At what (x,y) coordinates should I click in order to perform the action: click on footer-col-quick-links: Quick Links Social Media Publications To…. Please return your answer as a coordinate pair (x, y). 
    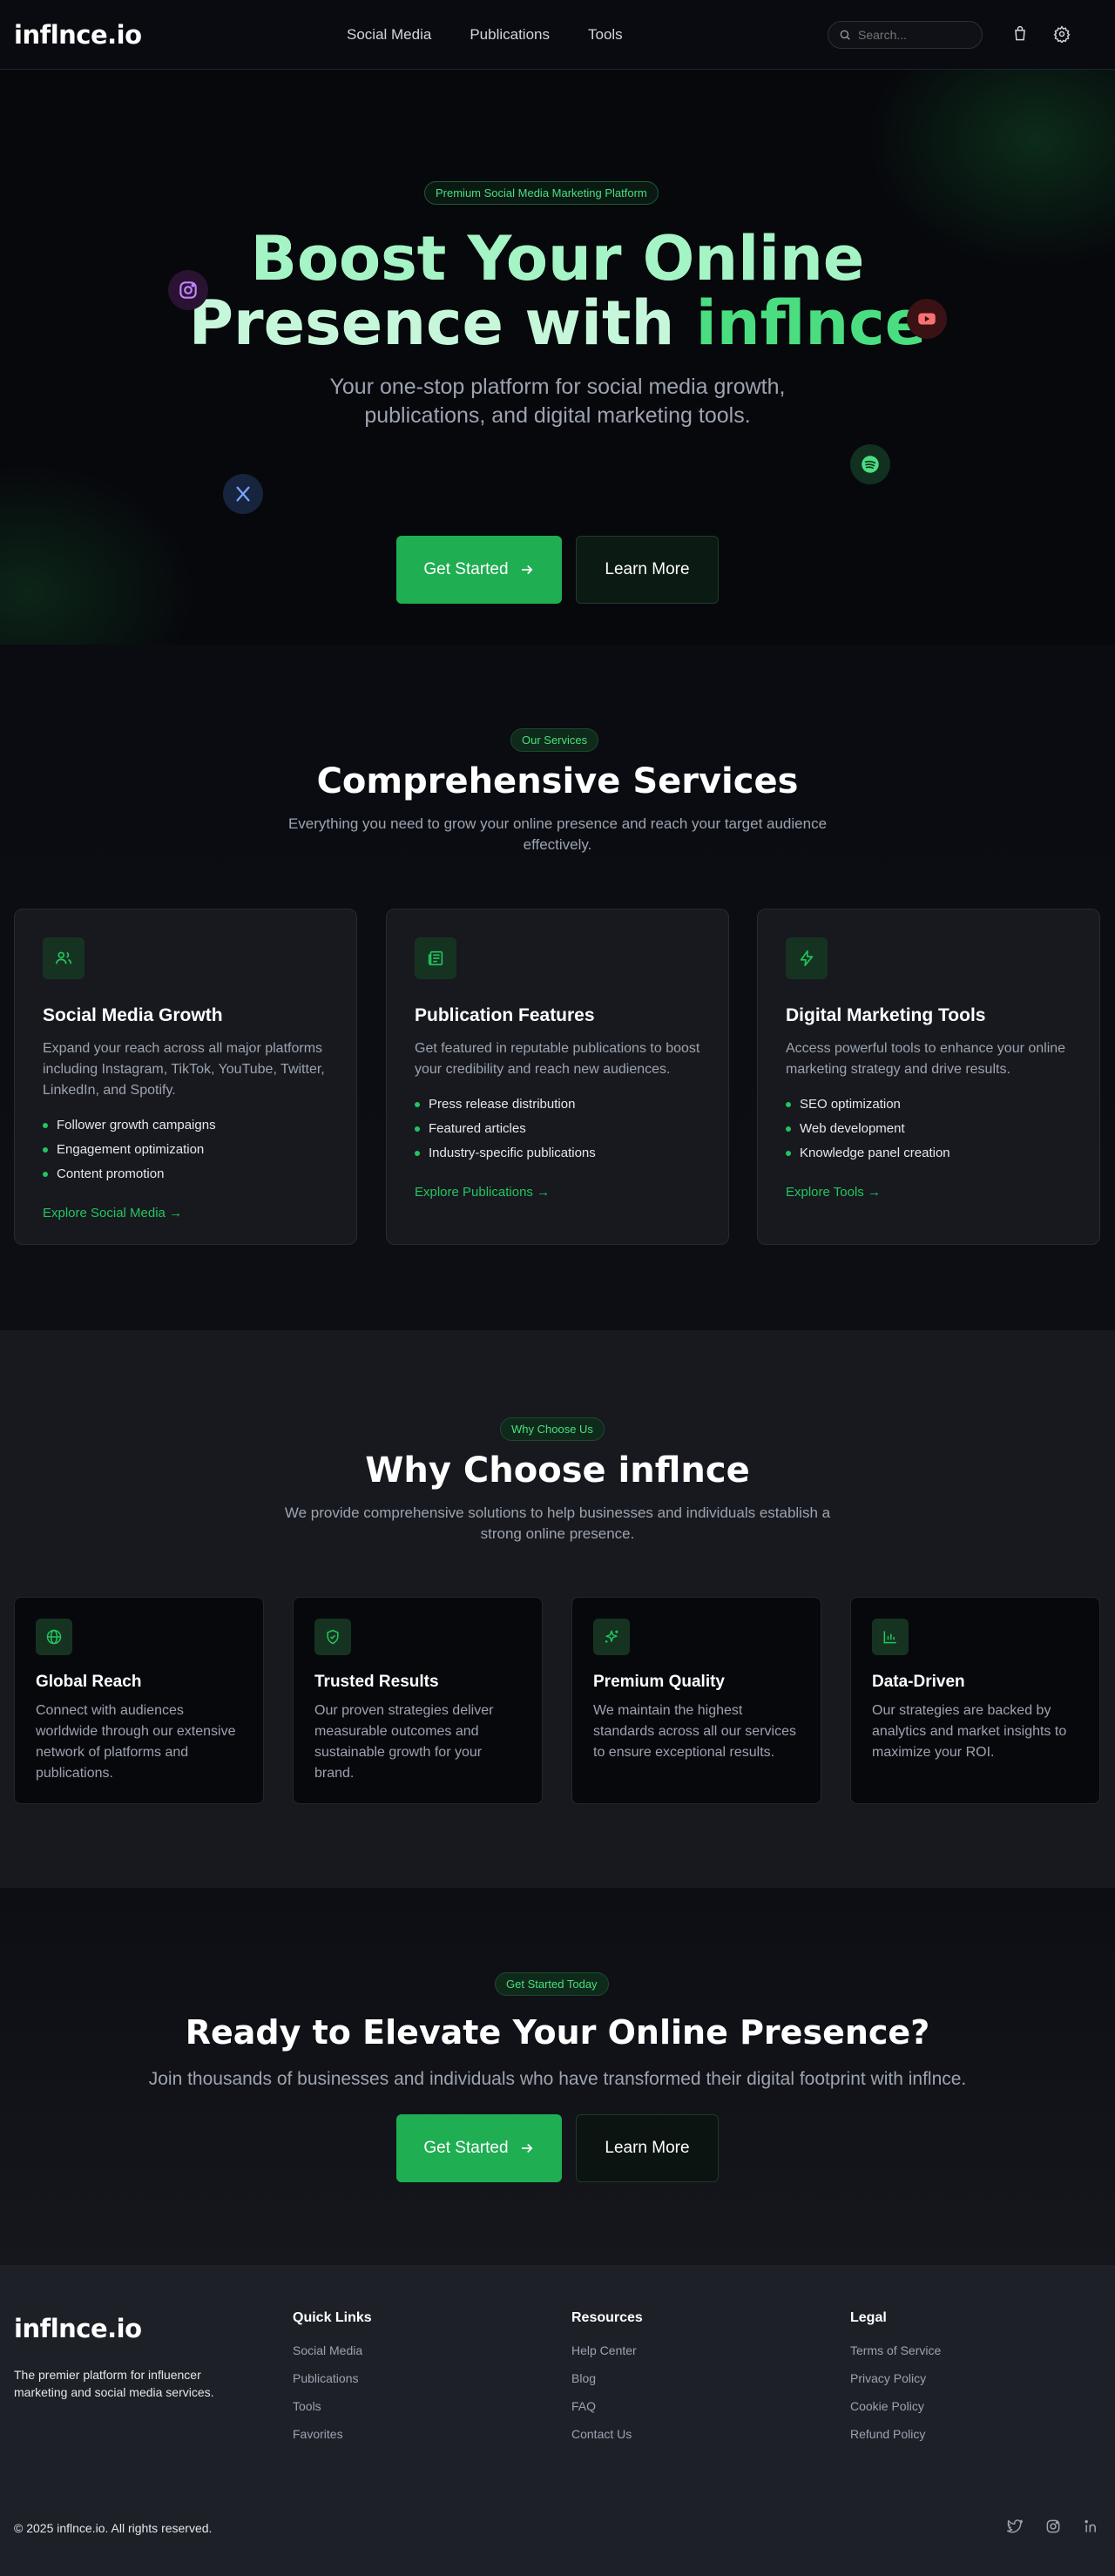
    Looking at the image, I should click on (332, 2382).